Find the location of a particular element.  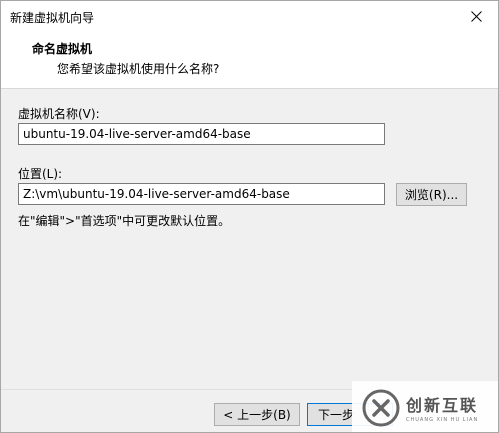

wizard-header: 命名虚拟机 您希望该虚拟机使用什么名称? is located at coordinates (249, 60).